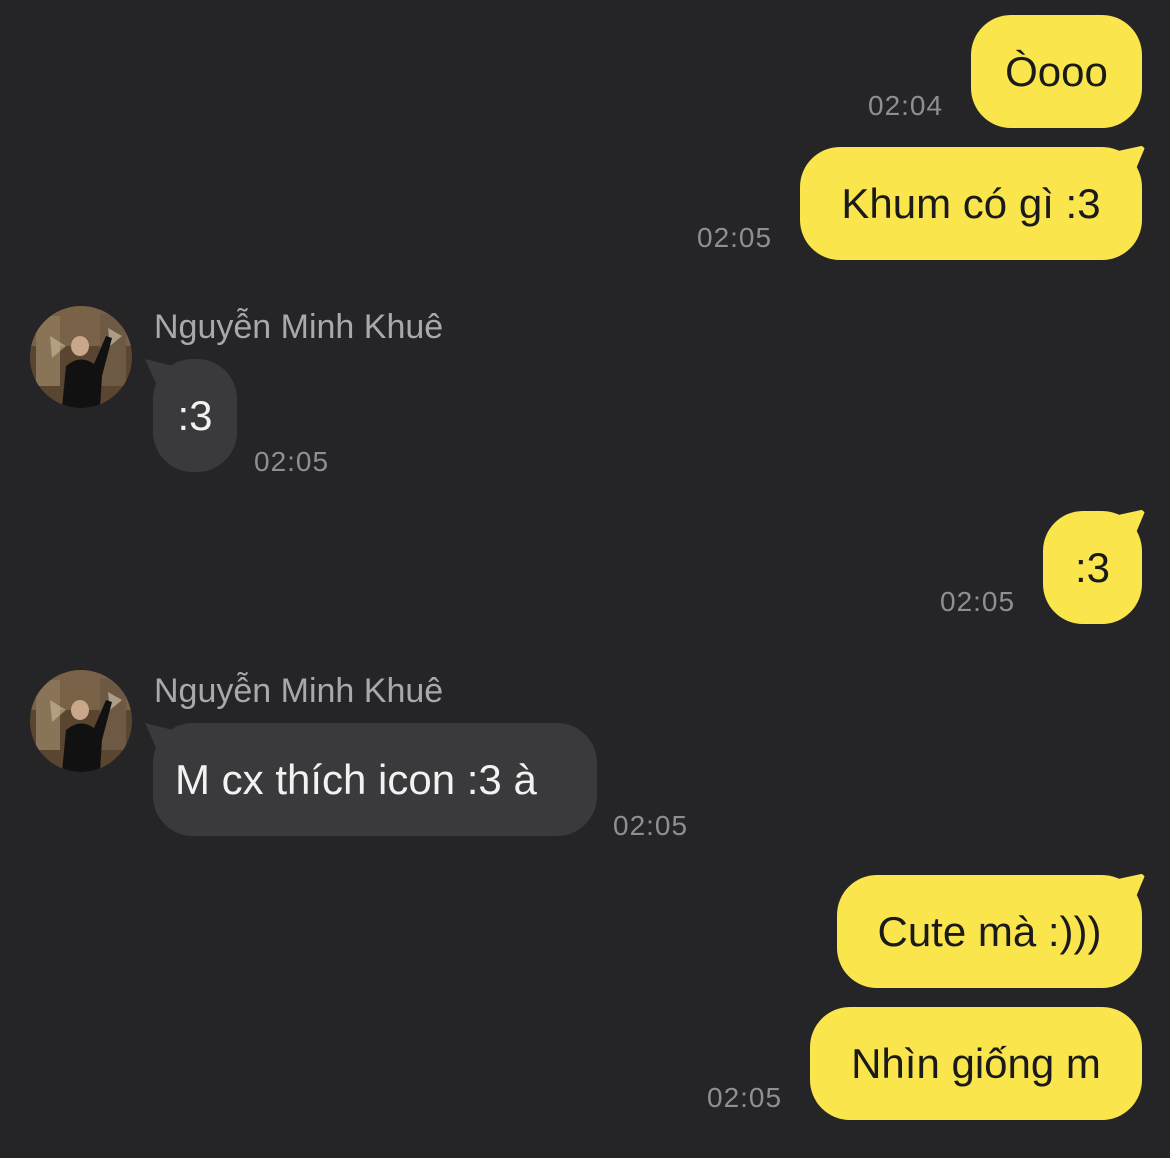 This screenshot has height=1158, width=1170. I want to click on outgoing-message-bubble: Nhìn giống m, so click(976, 1063).